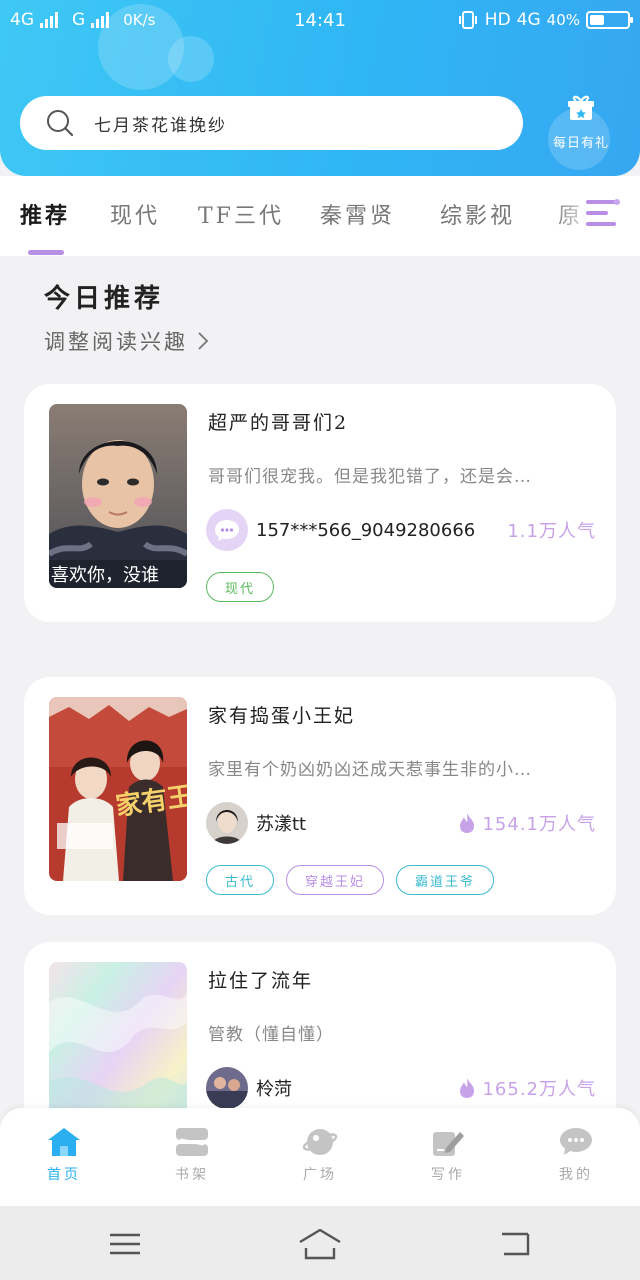  I want to click on book-title: 家有捣蛋小王妃, so click(282, 716).